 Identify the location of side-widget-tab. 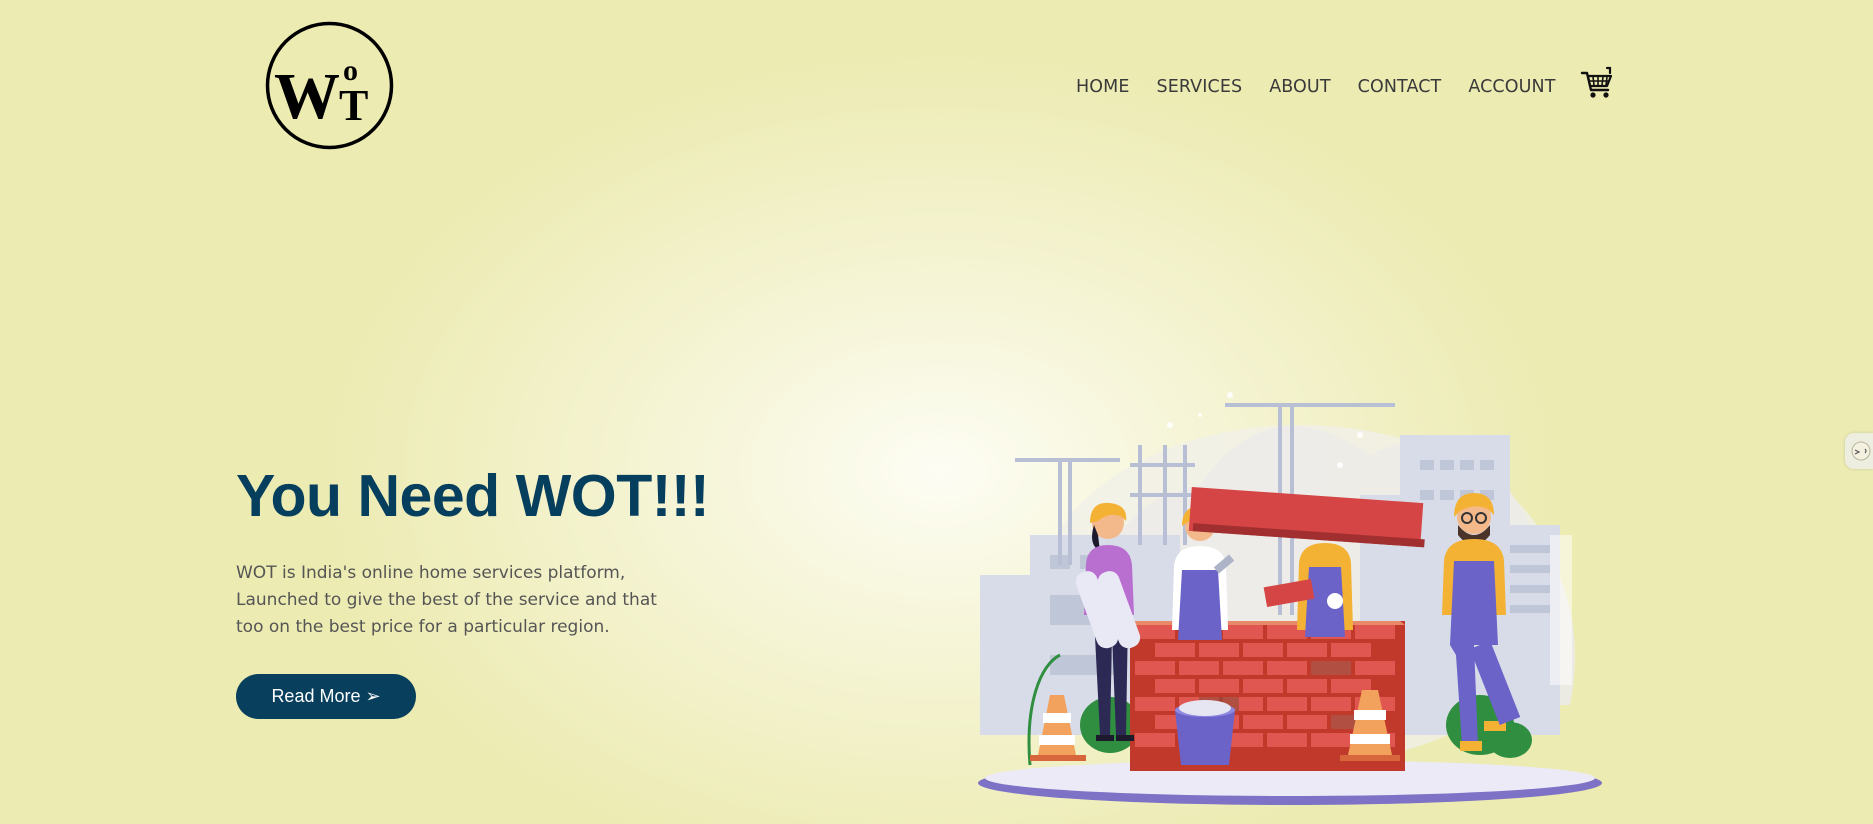
(1859, 451).